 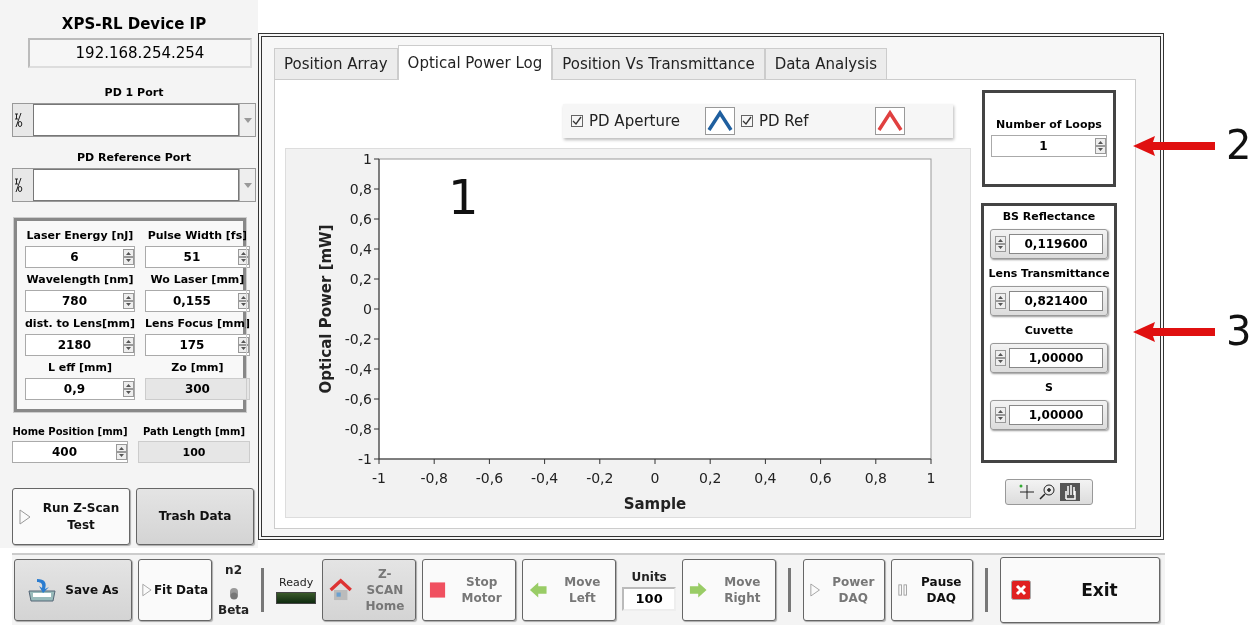 What do you see at coordinates (475, 62) in the screenshot?
I see `tab: Optical Power Log` at bounding box center [475, 62].